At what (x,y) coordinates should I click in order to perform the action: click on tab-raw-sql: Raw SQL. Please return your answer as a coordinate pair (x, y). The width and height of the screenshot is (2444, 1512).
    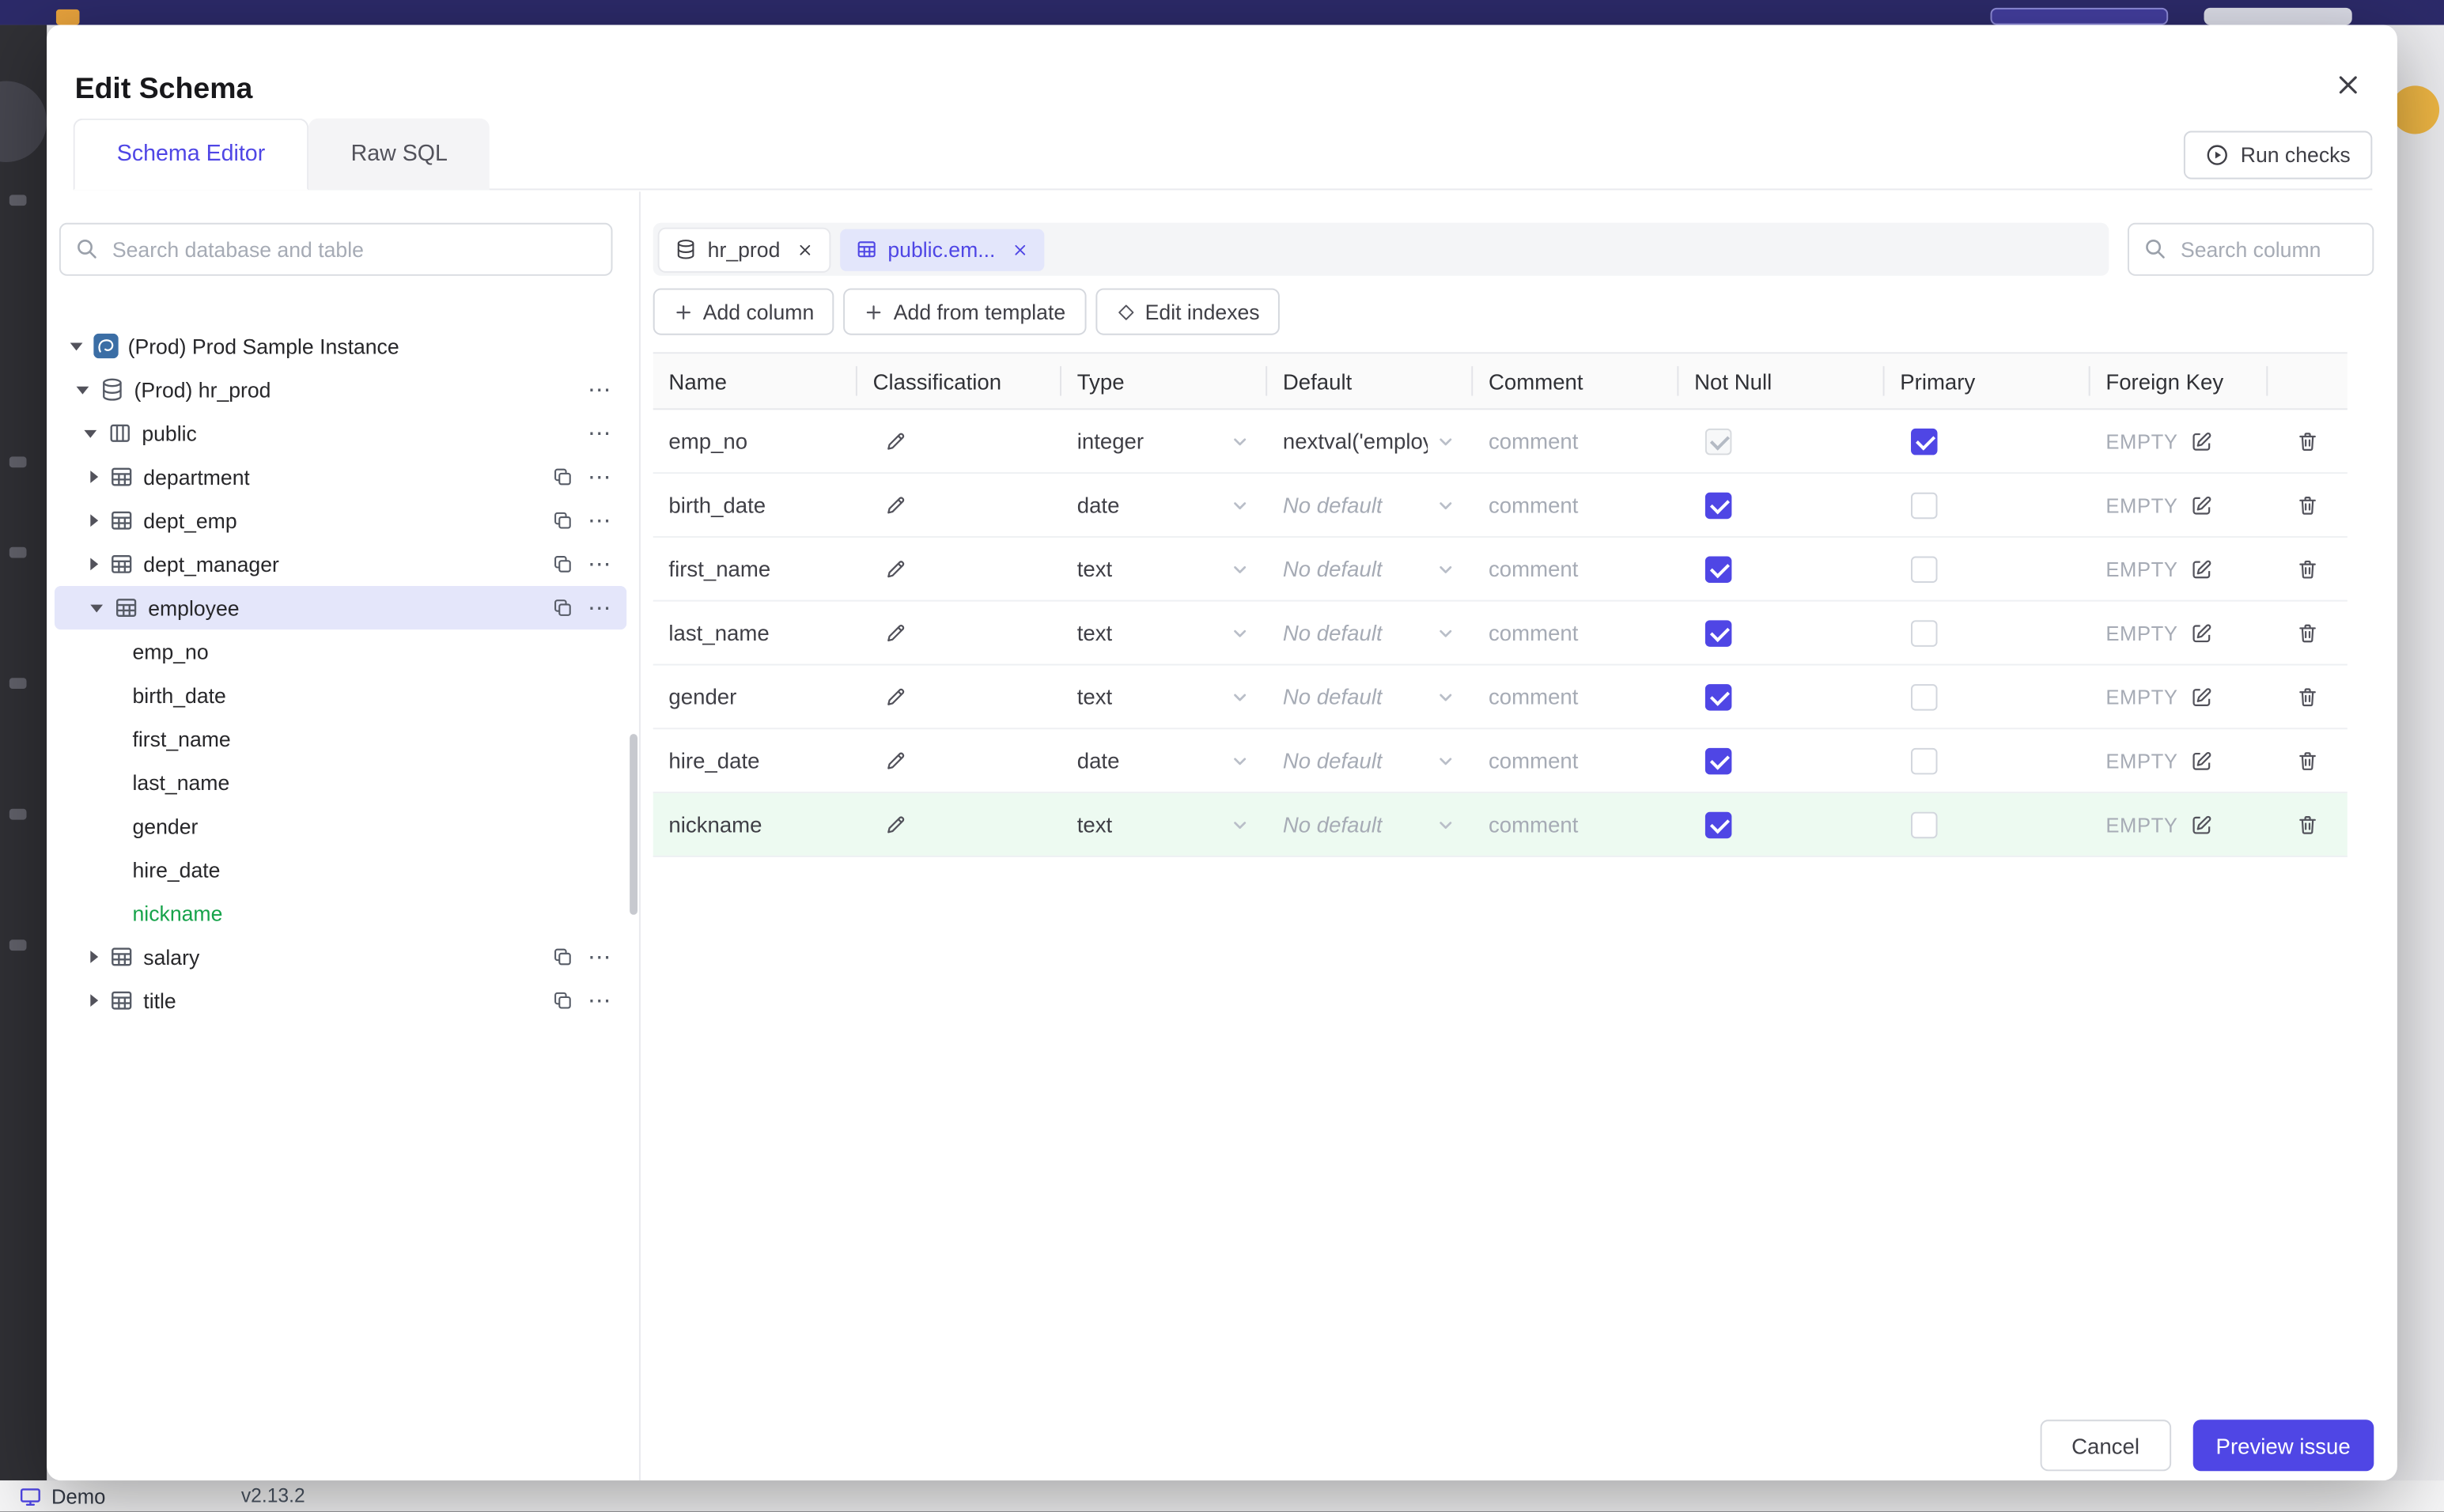
    Looking at the image, I should click on (399, 155).